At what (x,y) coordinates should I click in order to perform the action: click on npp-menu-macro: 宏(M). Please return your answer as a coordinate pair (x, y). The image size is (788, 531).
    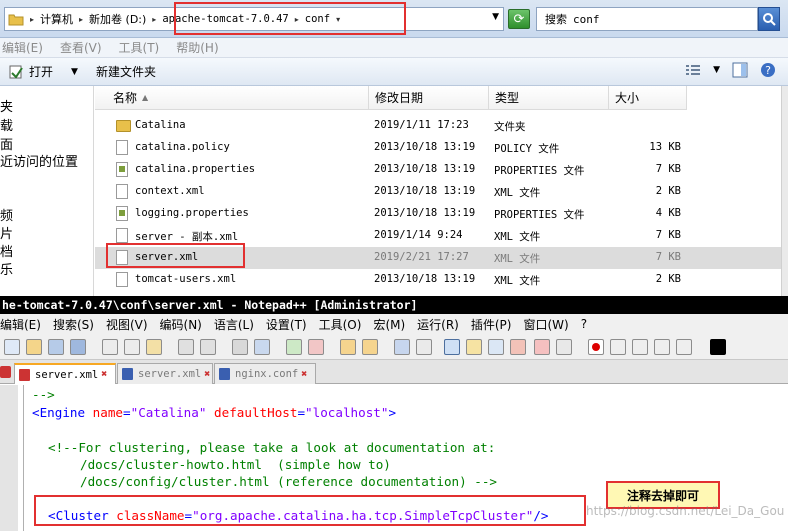
    Looking at the image, I should click on (389, 324).